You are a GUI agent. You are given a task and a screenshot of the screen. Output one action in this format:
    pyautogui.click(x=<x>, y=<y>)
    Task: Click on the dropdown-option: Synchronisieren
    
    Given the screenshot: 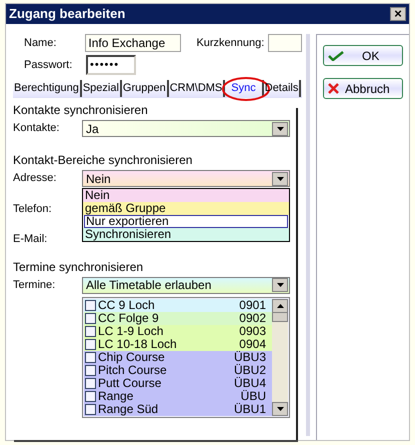 What is the action you would take?
    pyautogui.click(x=186, y=234)
    